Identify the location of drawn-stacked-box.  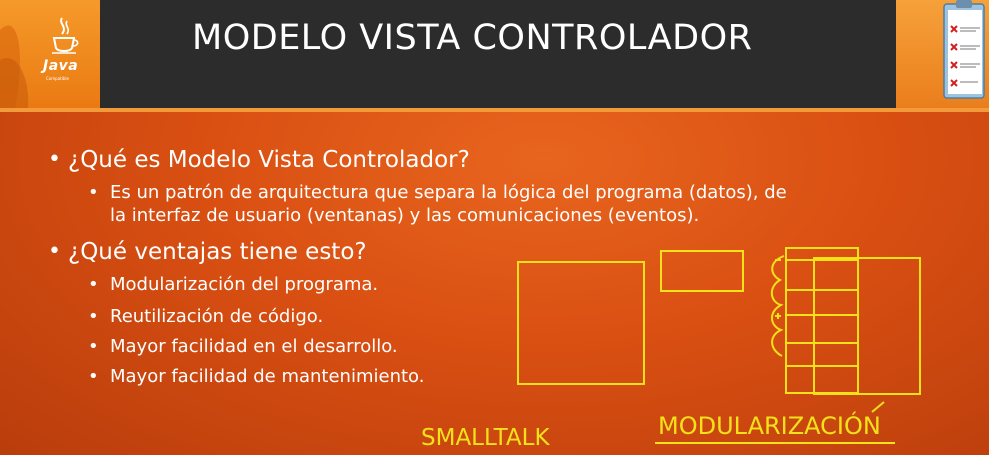
(822, 320).